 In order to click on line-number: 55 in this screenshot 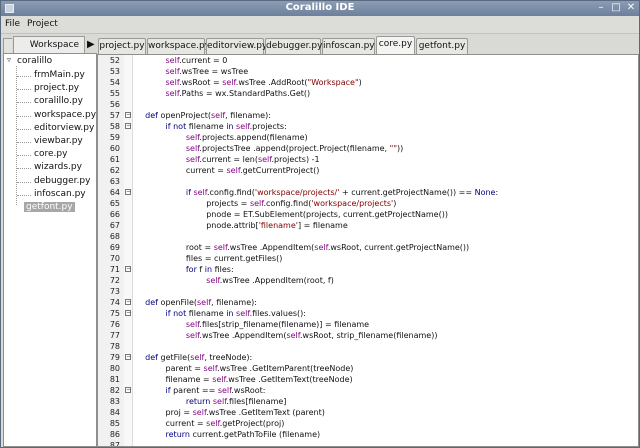, I will do `click(114, 93)`.